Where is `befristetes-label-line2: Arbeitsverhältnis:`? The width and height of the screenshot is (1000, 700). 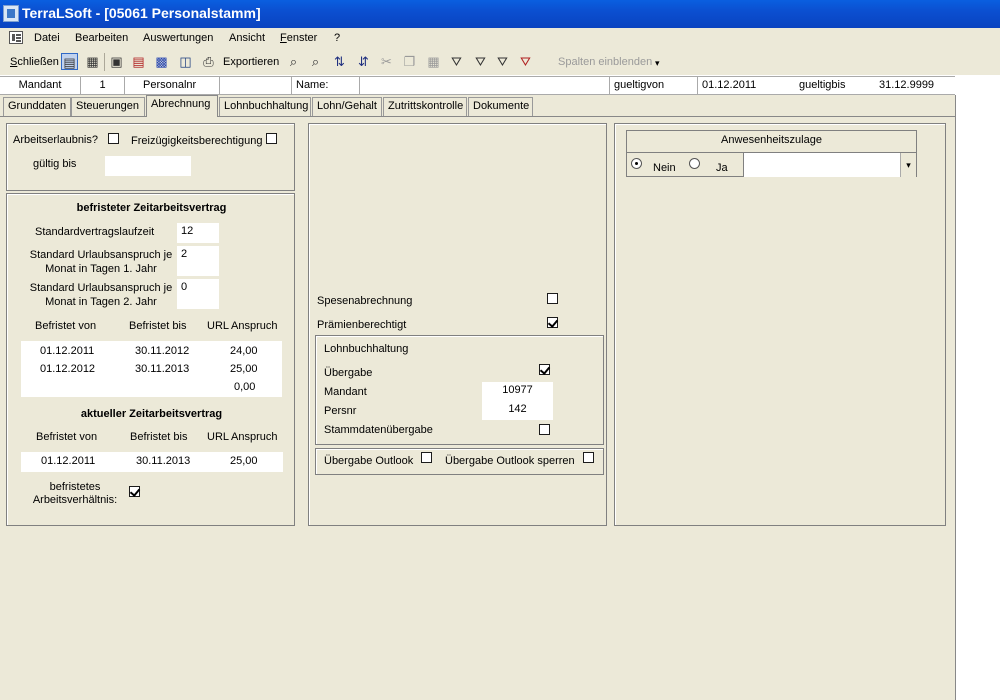
befristetes-label-line2: Arbeitsverhältnis: is located at coordinates (75, 500).